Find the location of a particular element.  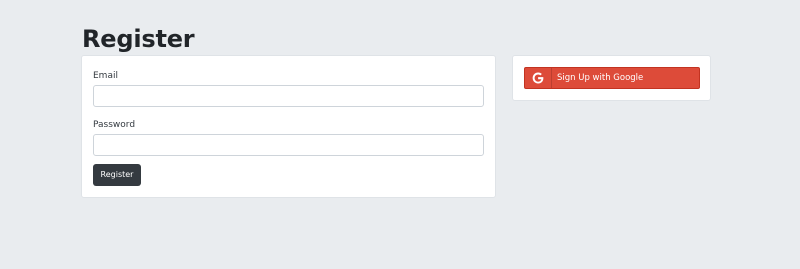

register-button: Register is located at coordinates (117, 175).